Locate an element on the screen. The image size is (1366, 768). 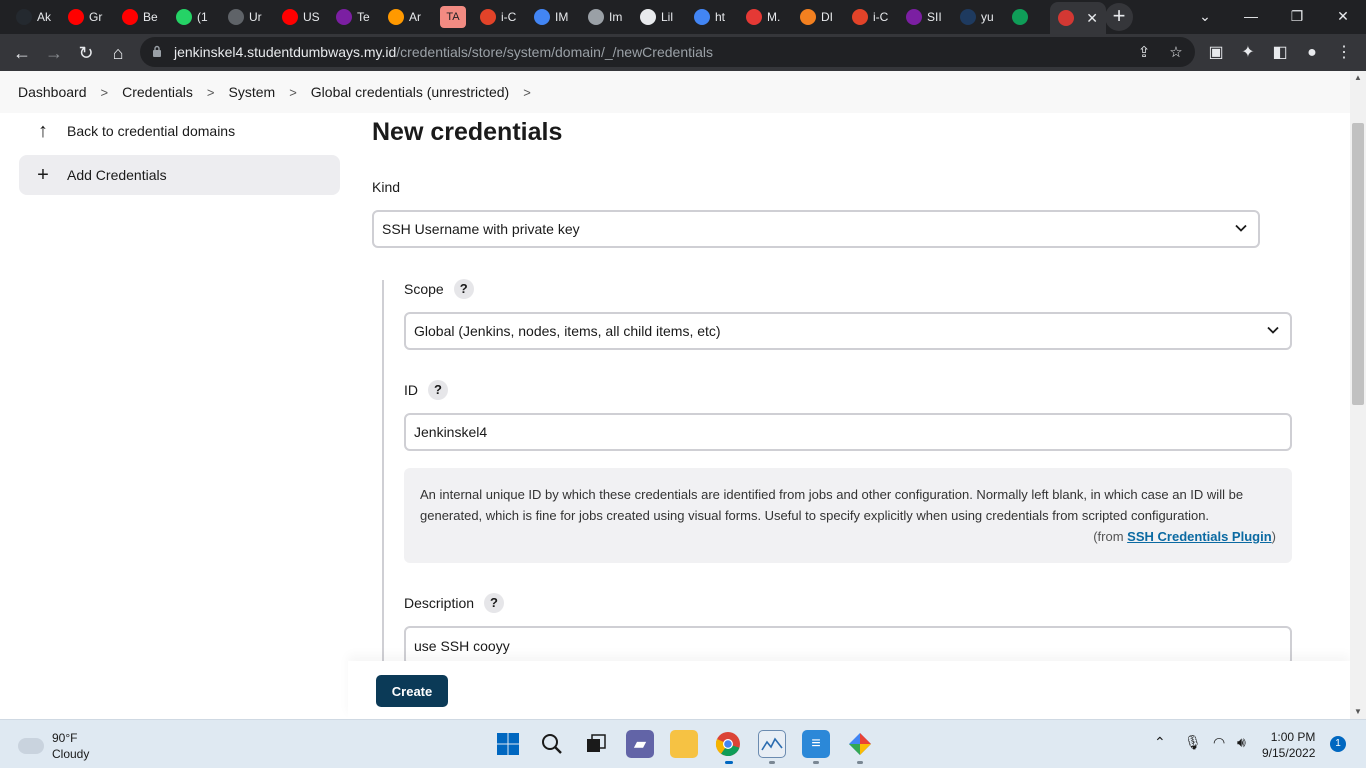
sidebar-item-add-credentials: + Add Credentials is located at coordinates (179, 175).